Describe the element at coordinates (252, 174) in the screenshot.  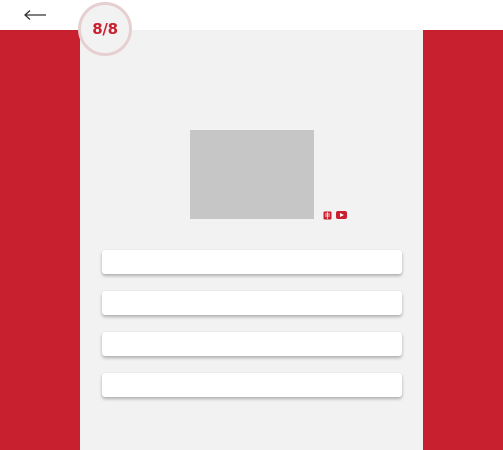
I see `question-image-placeholder` at that location.